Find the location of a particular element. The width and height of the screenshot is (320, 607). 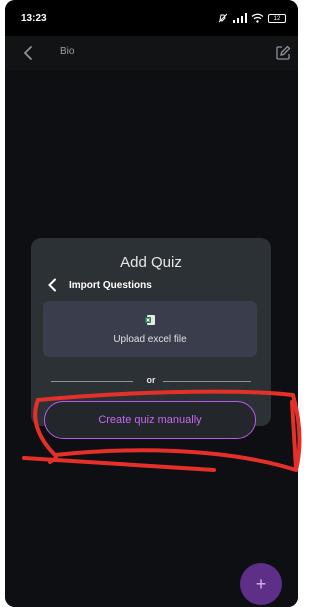

status-bar: 13:23 12 is located at coordinates (151, 18).